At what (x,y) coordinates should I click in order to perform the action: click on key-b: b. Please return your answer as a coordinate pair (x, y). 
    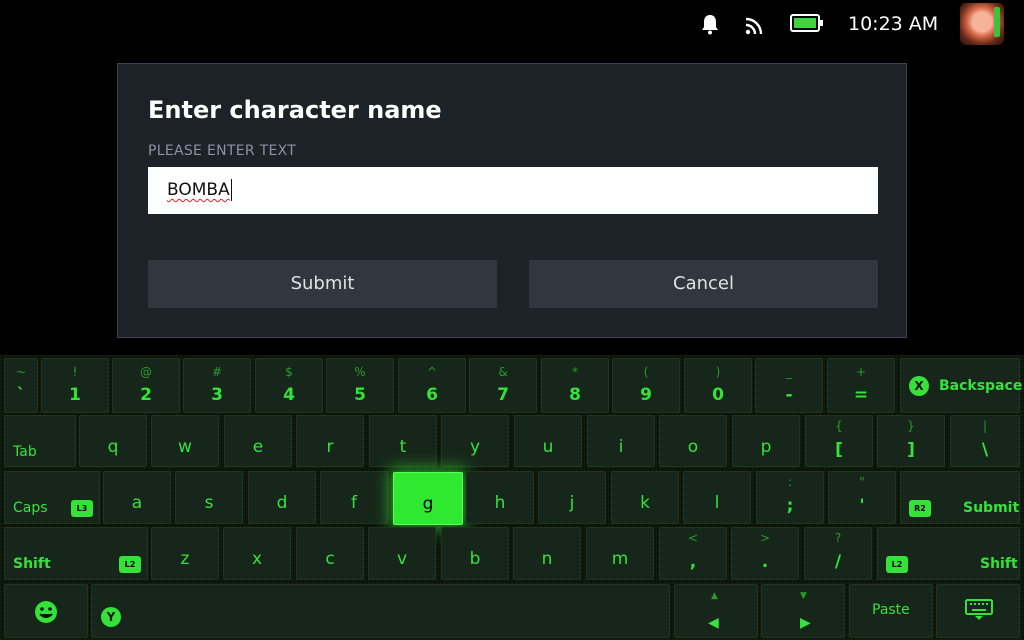
    Looking at the image, I should click on (475, 553).